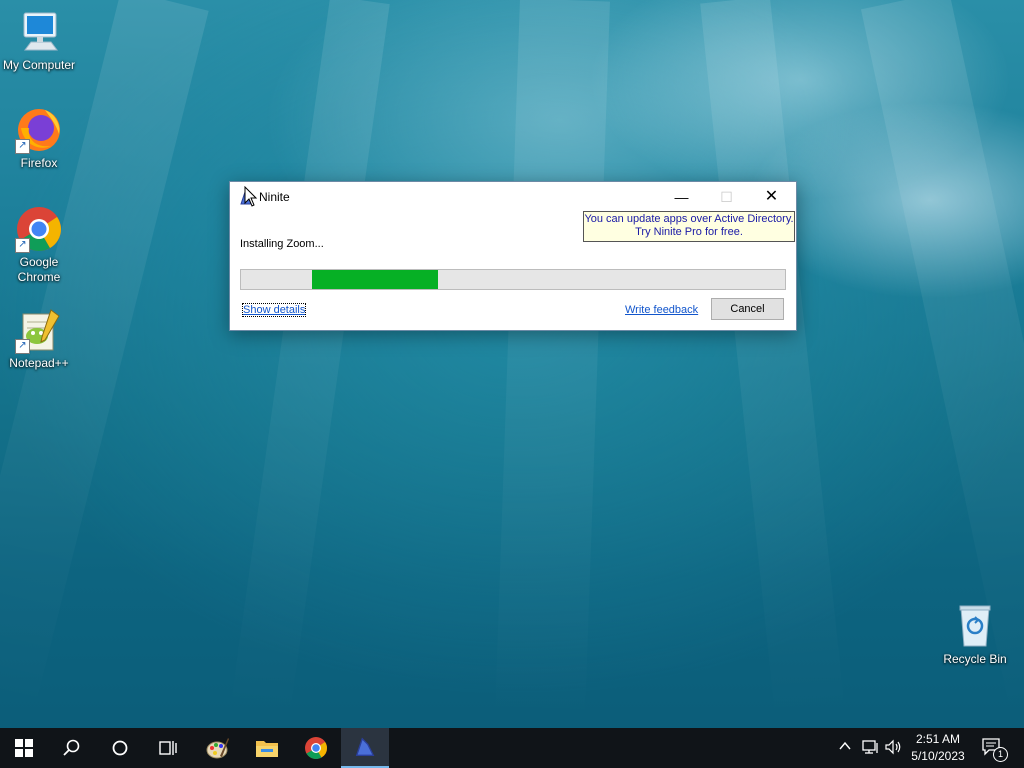 The height and width of the screenshot is (768, 1024). Describe the element at coordinates (938, 756) in the screenshot. I see `clock-date: 5/10/2023` at that location.